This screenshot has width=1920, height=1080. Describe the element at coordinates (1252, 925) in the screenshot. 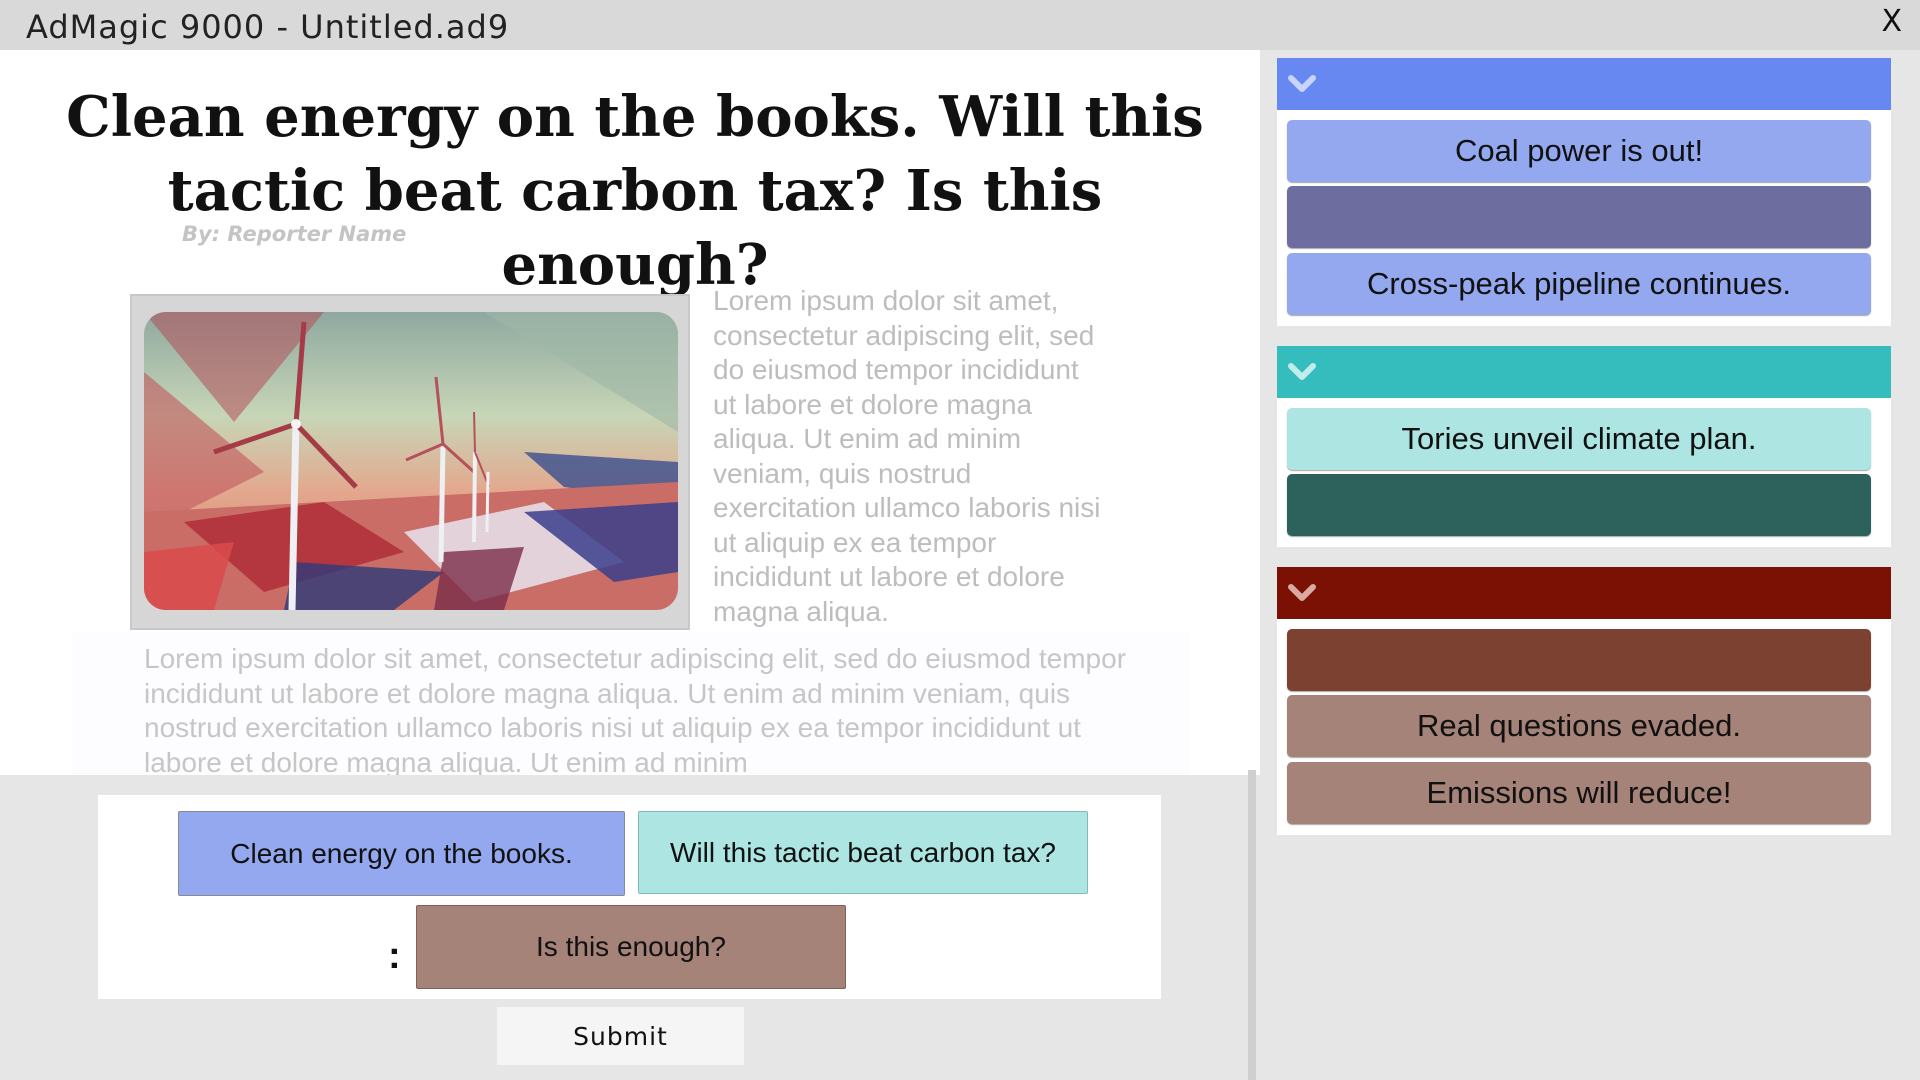

I see `panel-divider` at that location.